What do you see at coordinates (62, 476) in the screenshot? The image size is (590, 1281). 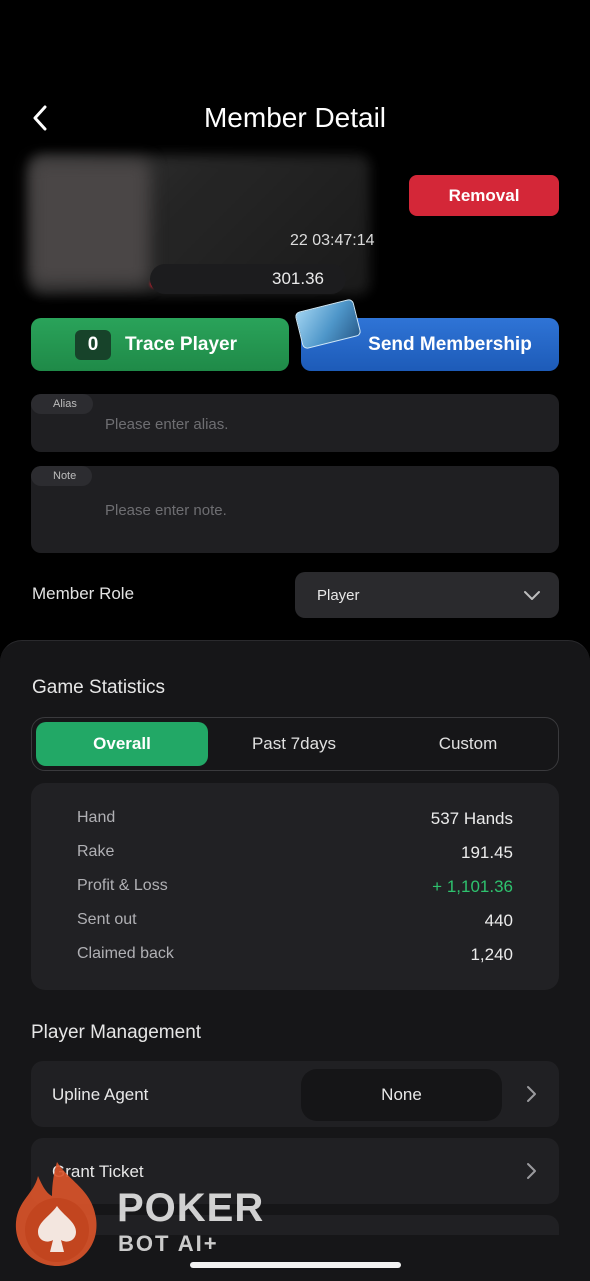 I see `note-tag: Note` at bounding box center [62, 476].